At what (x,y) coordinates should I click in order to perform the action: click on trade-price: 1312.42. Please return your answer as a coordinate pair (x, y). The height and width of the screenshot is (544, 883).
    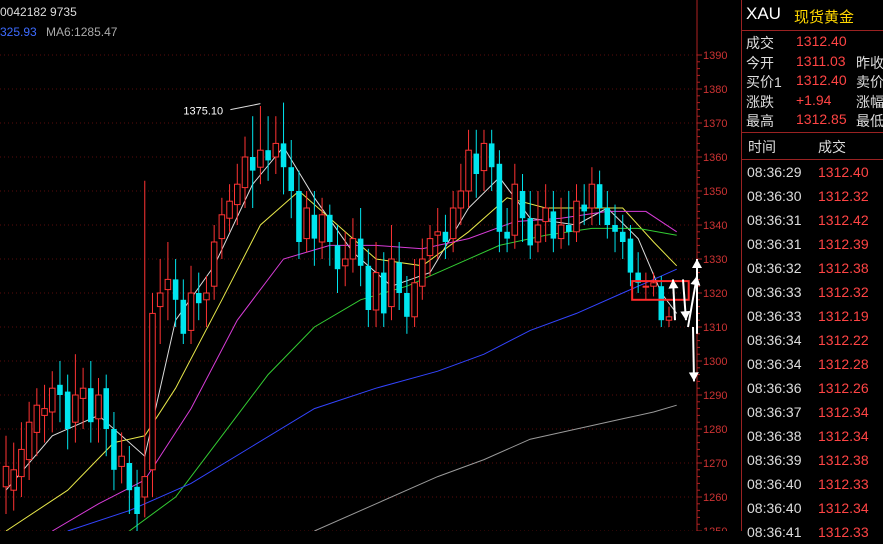
    Looking at the image, I should click on (843, 219).